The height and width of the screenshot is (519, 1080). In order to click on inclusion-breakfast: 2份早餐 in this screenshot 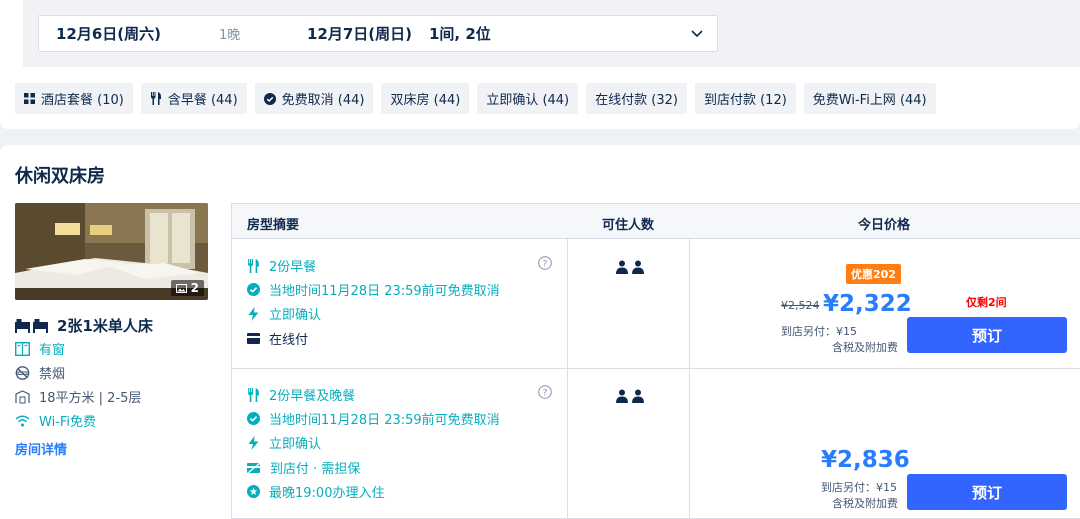, I will do `click(281, 265)`.